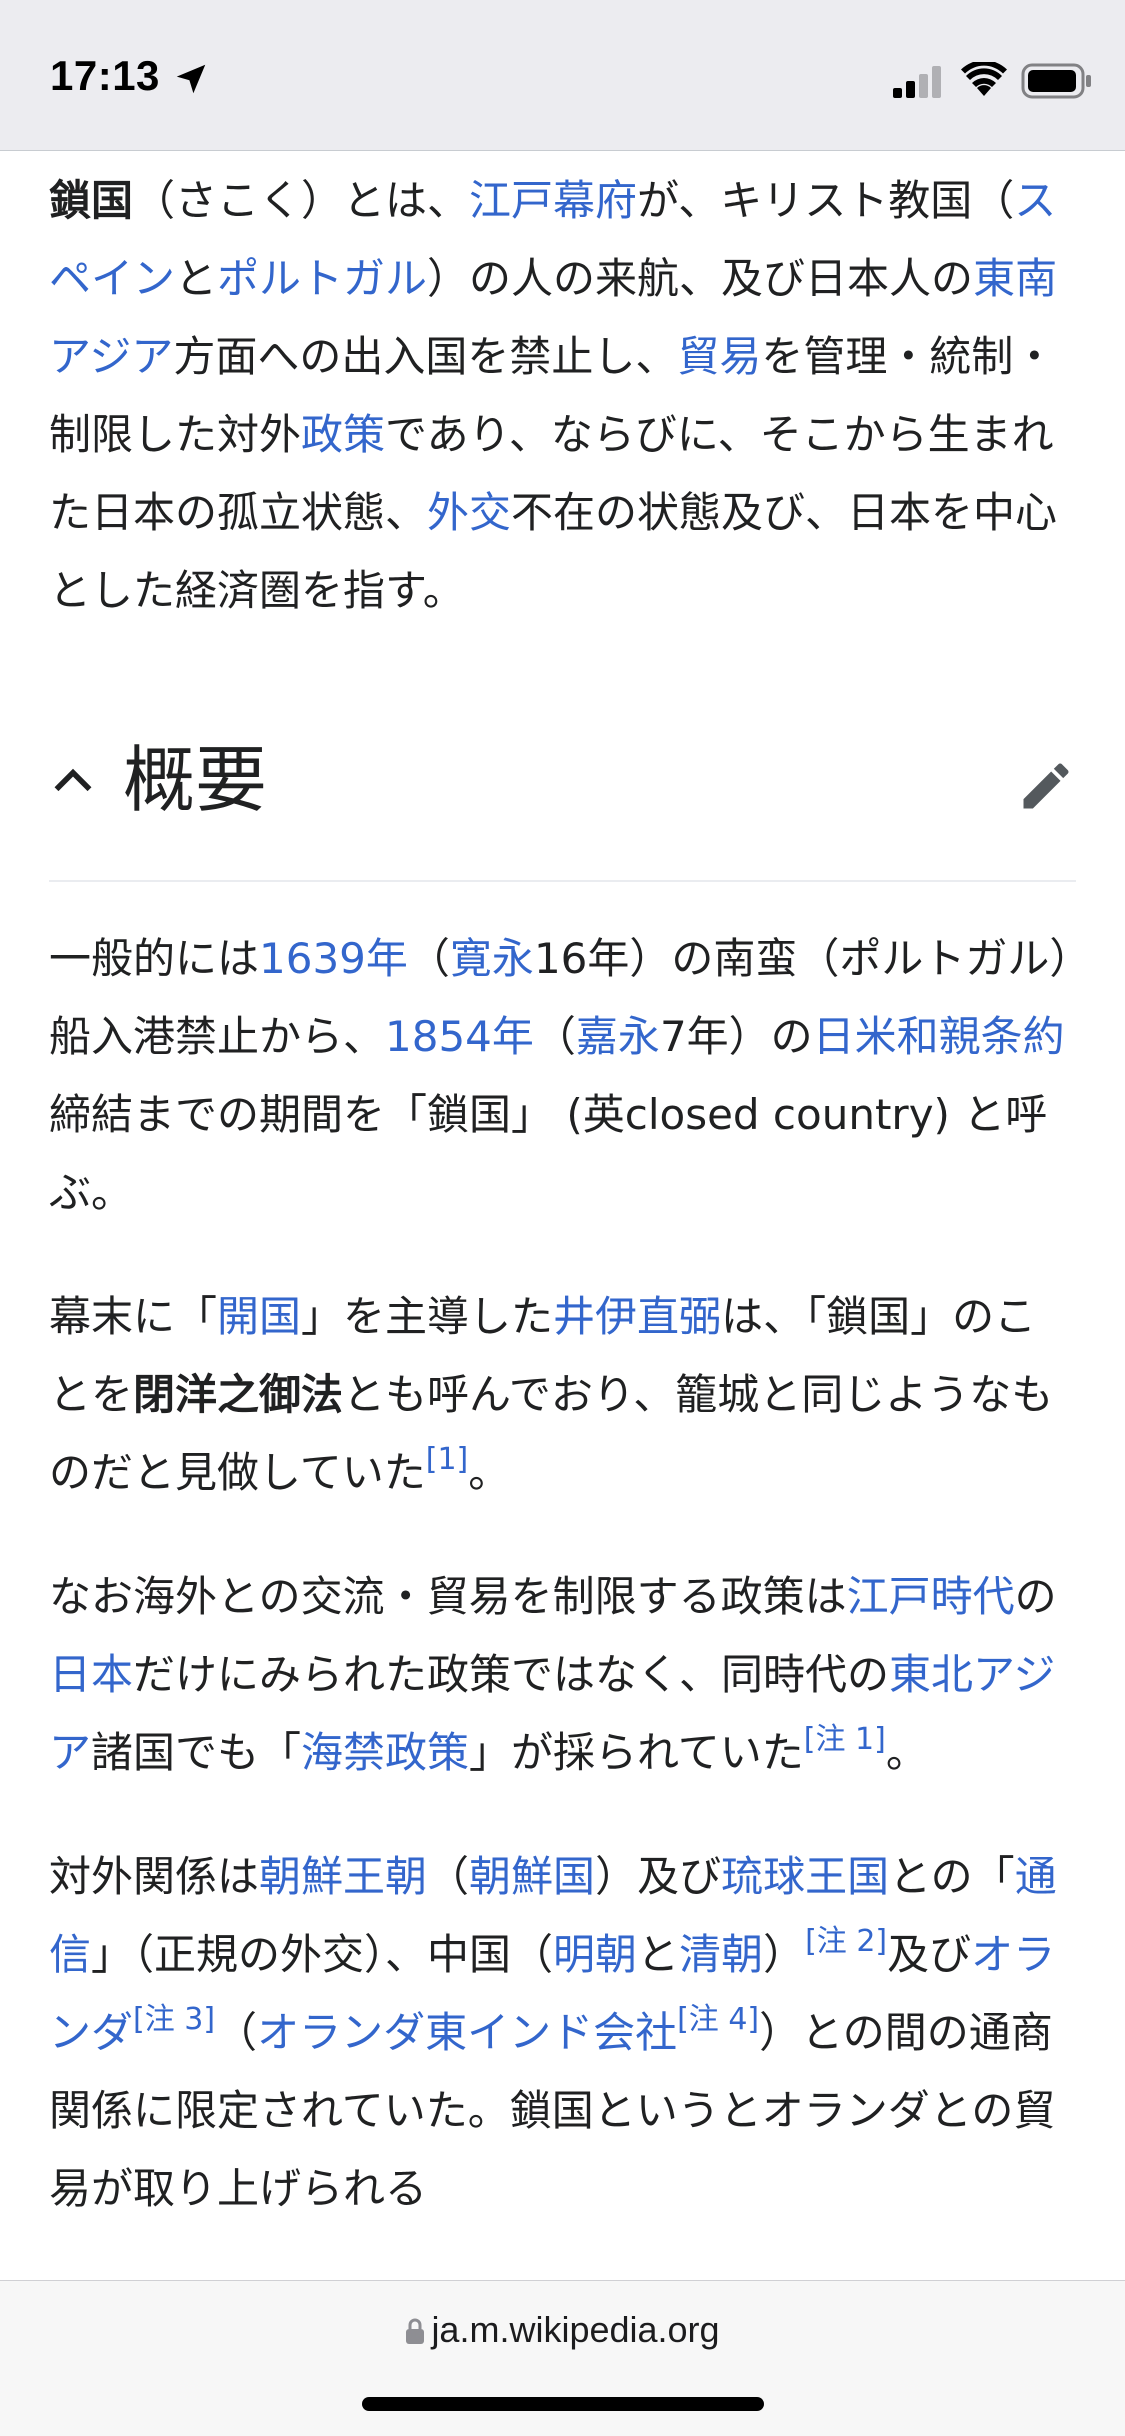 The width and height of the screenshot is (1125, 2436). Describe the element at coordinates (343, 434) in the screenshot. I see `article-link: 政策` at that location.